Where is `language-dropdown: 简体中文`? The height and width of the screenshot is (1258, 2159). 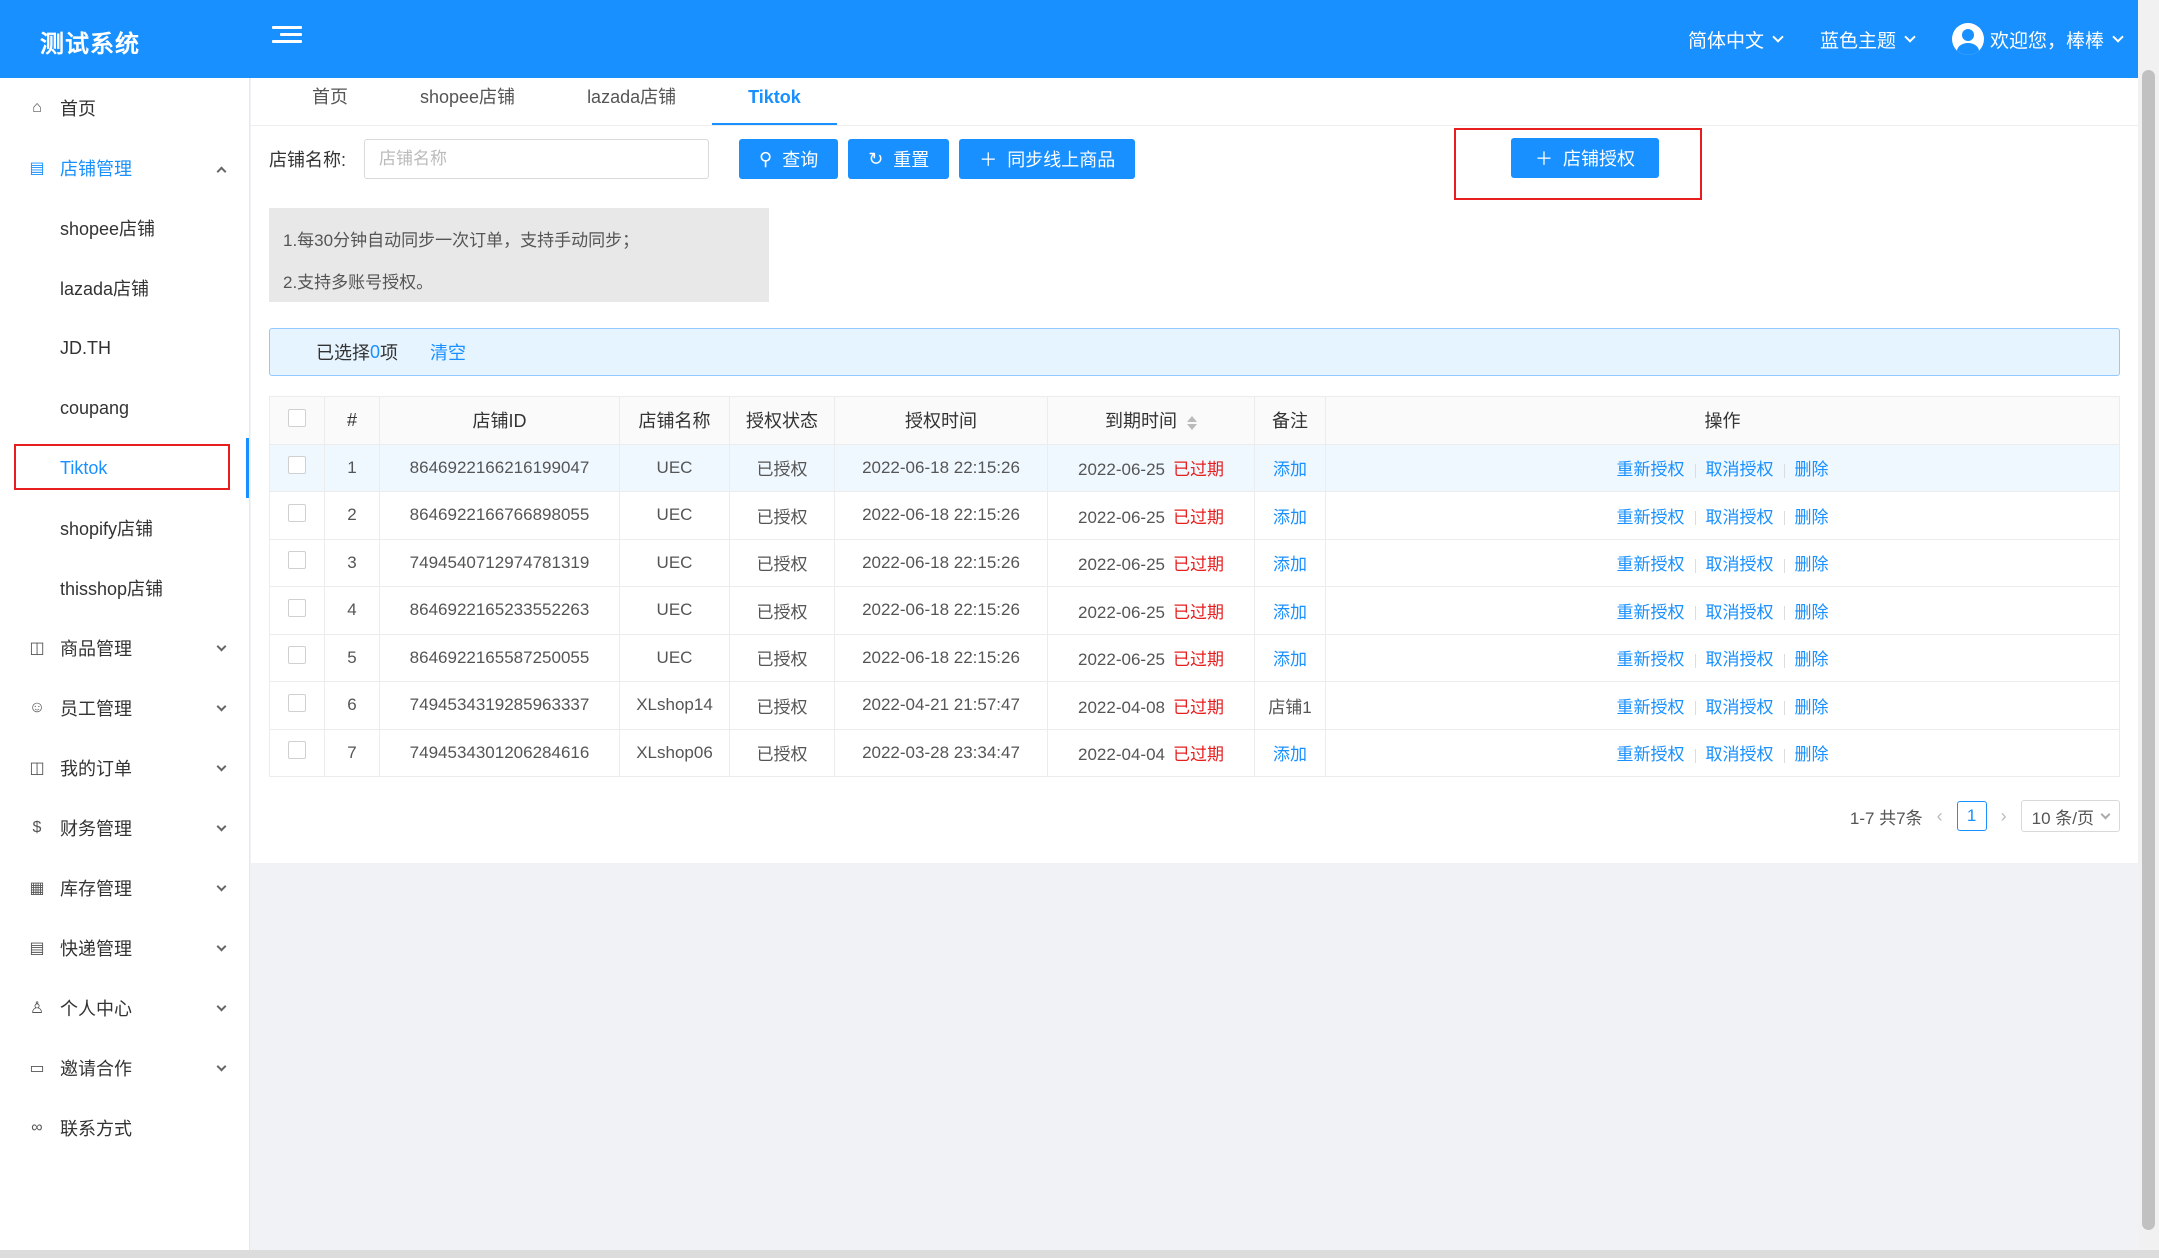
language-dropdown: 简体中文 is located at coordinates (1736, 39).